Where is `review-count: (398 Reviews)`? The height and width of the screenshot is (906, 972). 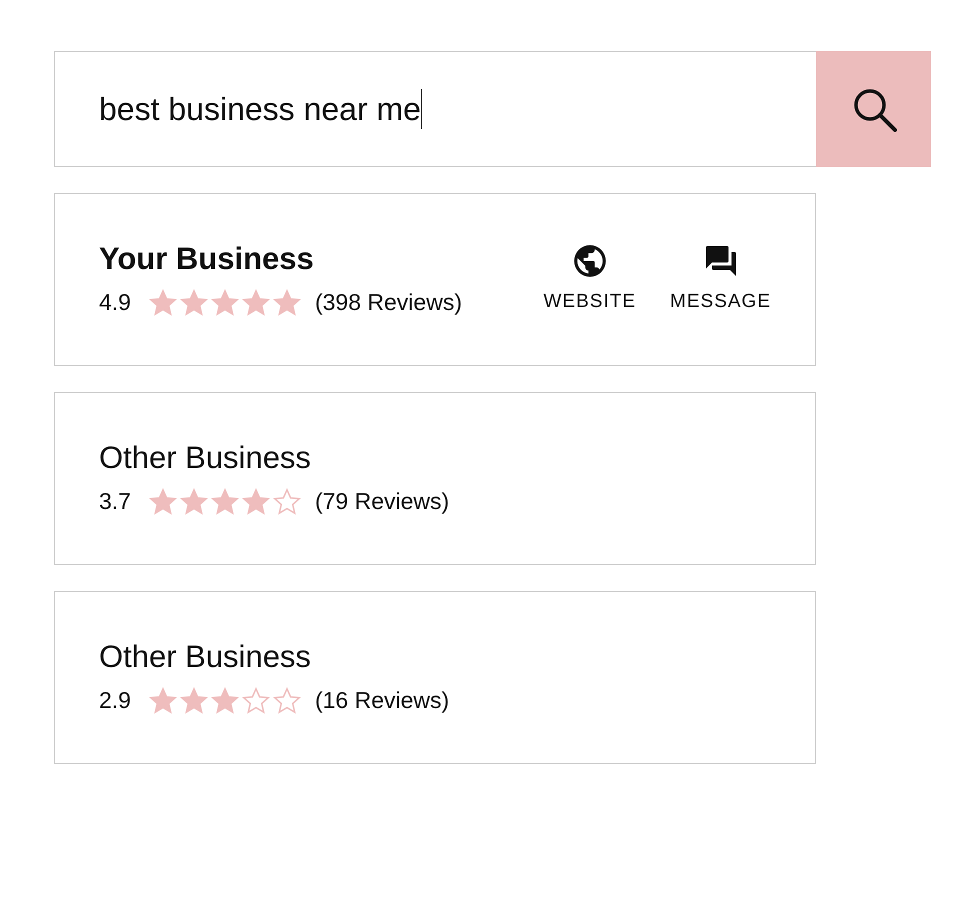 review-count: (398 Reviews) is located at coordinates (388, 302).